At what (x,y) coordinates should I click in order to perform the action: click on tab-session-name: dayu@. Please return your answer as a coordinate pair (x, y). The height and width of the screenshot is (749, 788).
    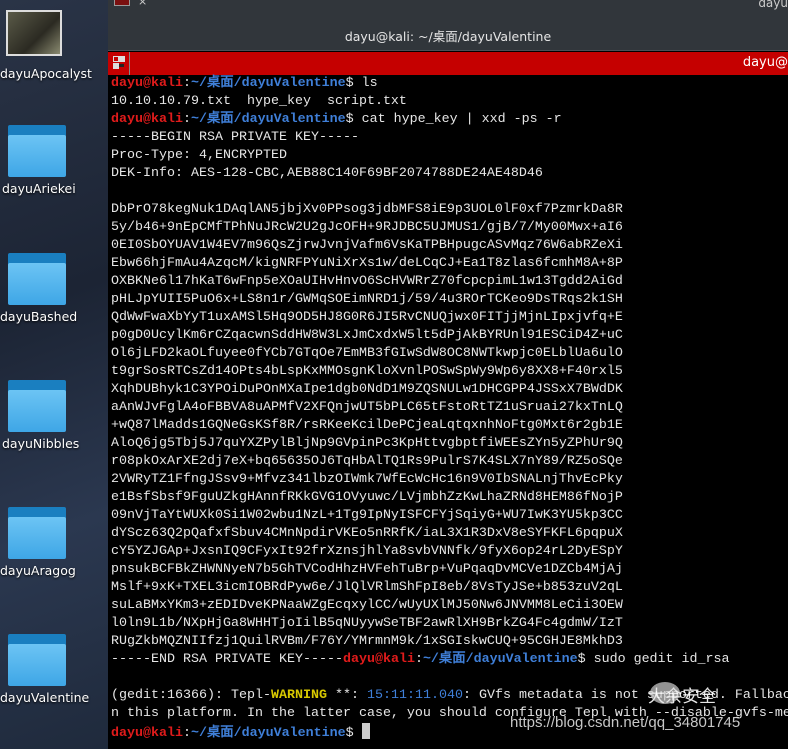
    Looking at the image, I should click on (765, 62).